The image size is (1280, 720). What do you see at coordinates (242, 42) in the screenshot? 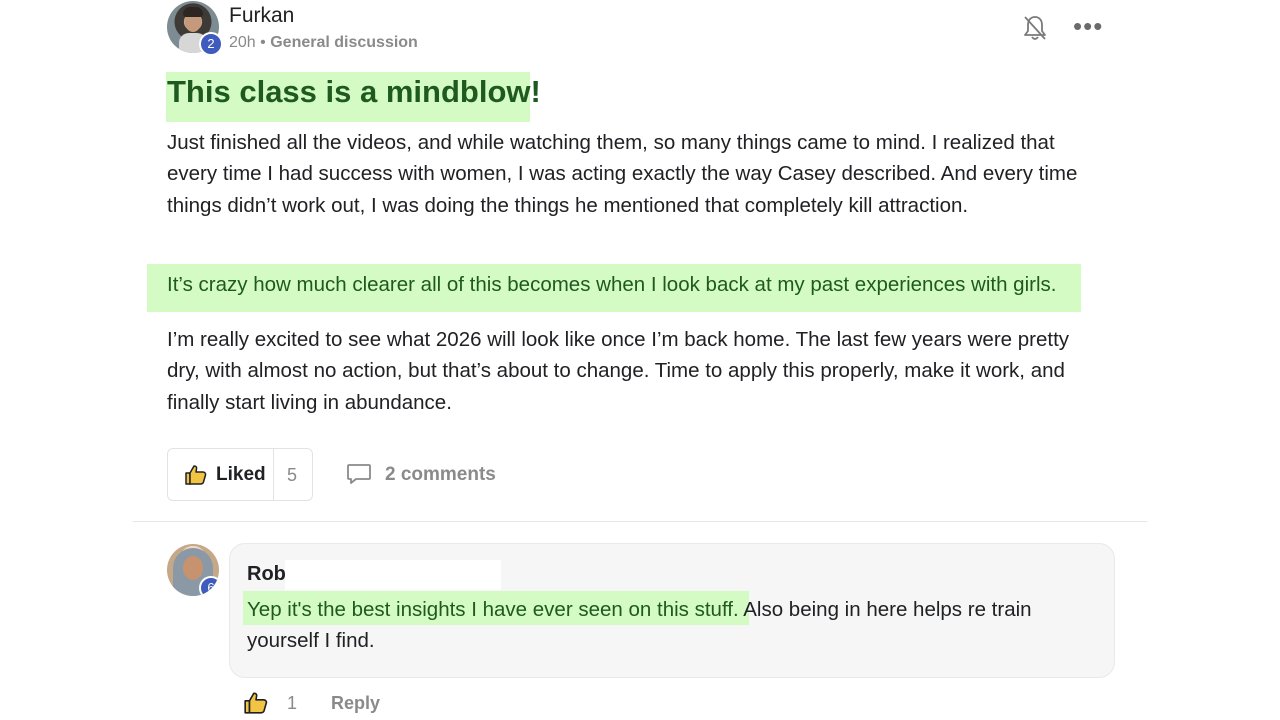
I see `post-time: 20h` at bounding box center [242, 42].